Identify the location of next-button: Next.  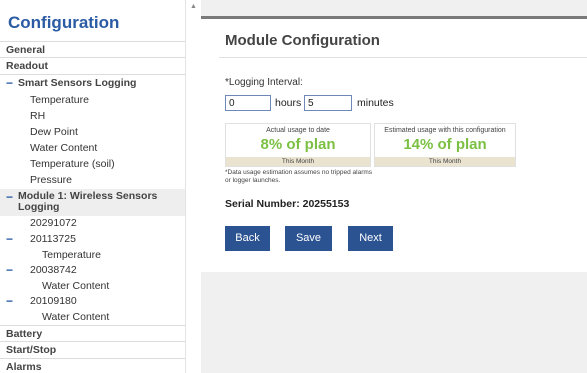
(370, 238).